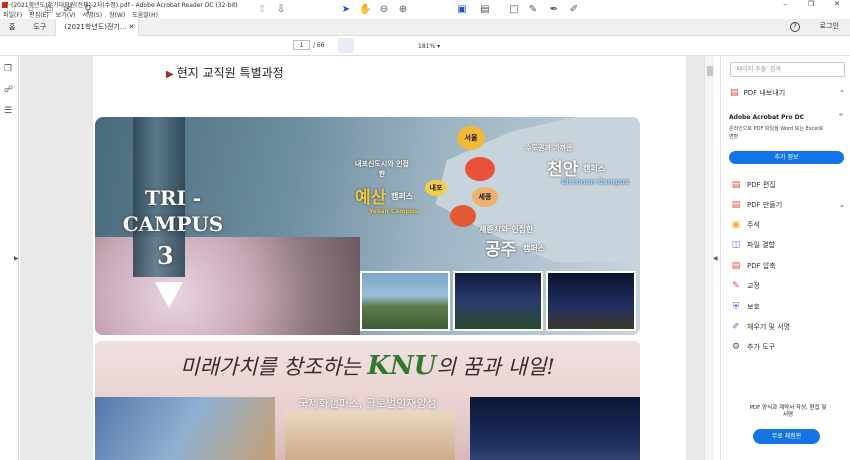 This screenshot has height=460, width=850. What do you see at coordinates (480, 169) in the screenshot?
I see `cheonan-region-marker` at bounding box center [480, 169].